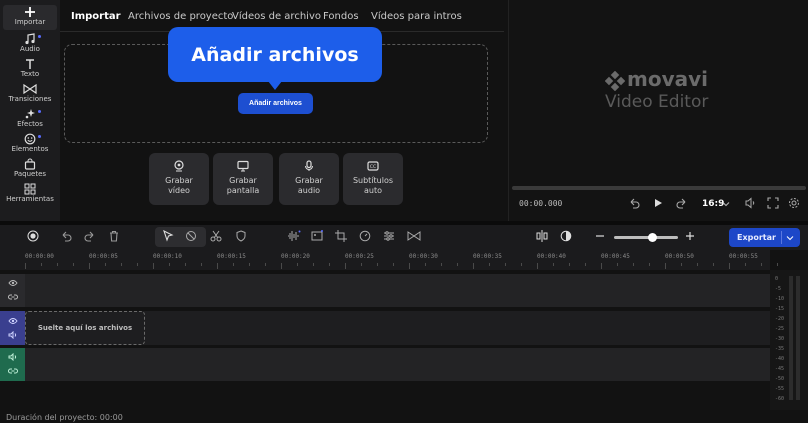  I want to click on tab-archivos-de-proyecto: Archivos de proyecto, so click(180, 16).